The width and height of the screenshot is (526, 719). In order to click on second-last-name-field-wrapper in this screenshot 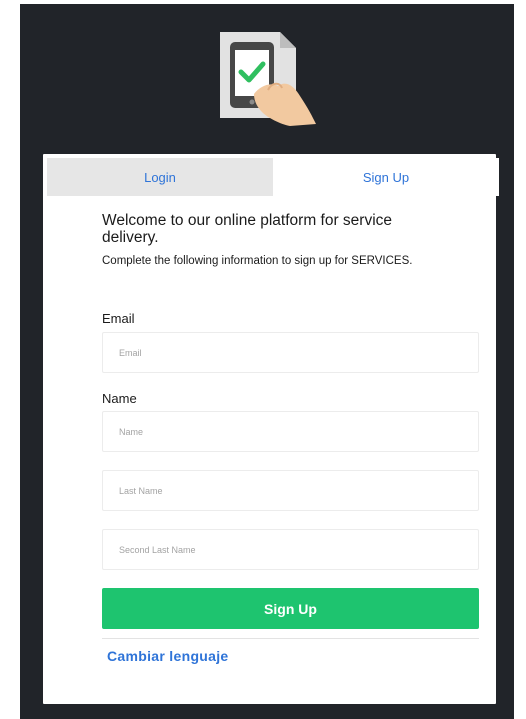, I will do `click(290, 549)`.